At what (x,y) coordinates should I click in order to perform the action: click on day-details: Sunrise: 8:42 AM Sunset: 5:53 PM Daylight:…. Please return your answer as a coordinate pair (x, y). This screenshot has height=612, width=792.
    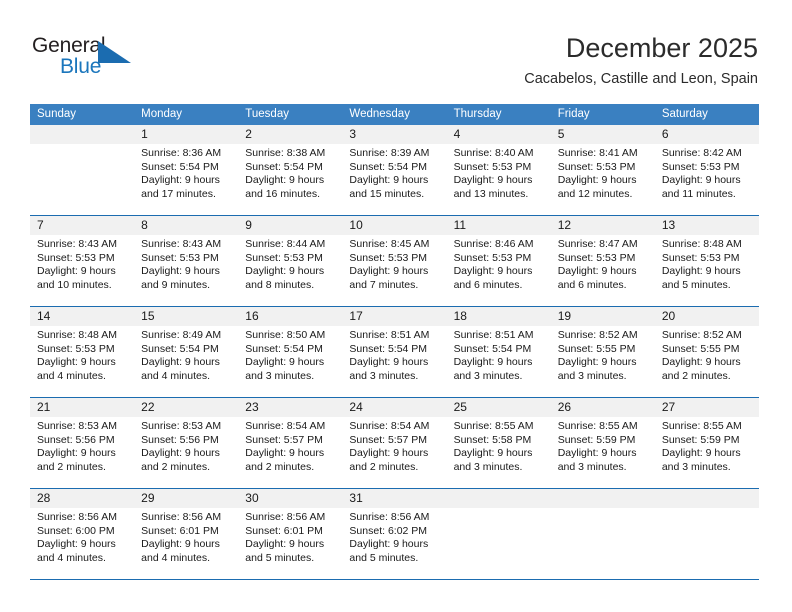
    Looking at the image, I should click on (707, 174).